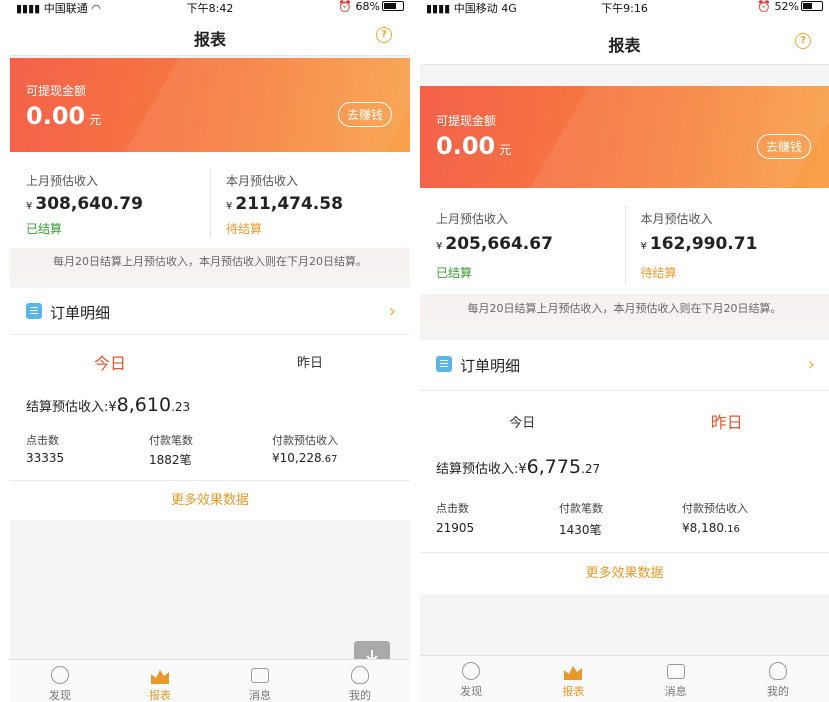 Image resolution: width=829 pixels, height=702 pixels. What do you see at coordinates (170, 460) in the screenshot?
I see `stat-value: 1882笔` at bounding box center [170, 460].